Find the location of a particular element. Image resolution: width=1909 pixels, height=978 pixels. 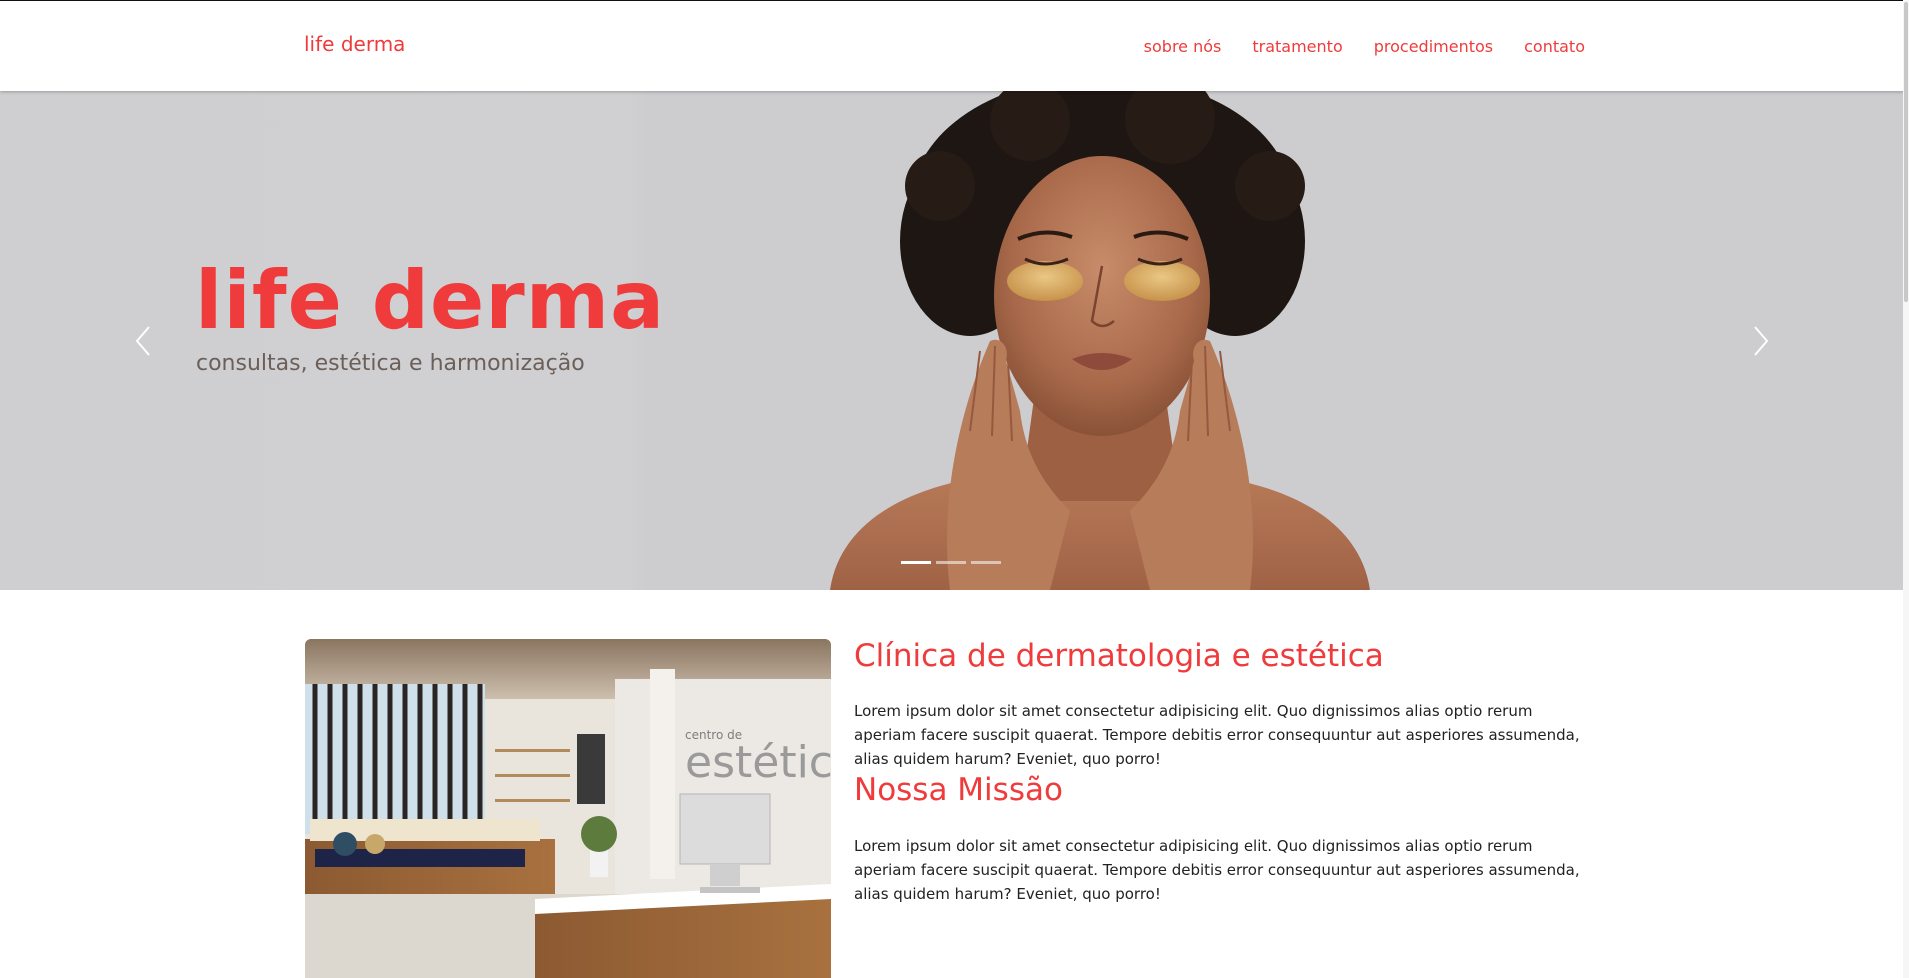

hero-portrait-image is located at coordinates (1100, 340).